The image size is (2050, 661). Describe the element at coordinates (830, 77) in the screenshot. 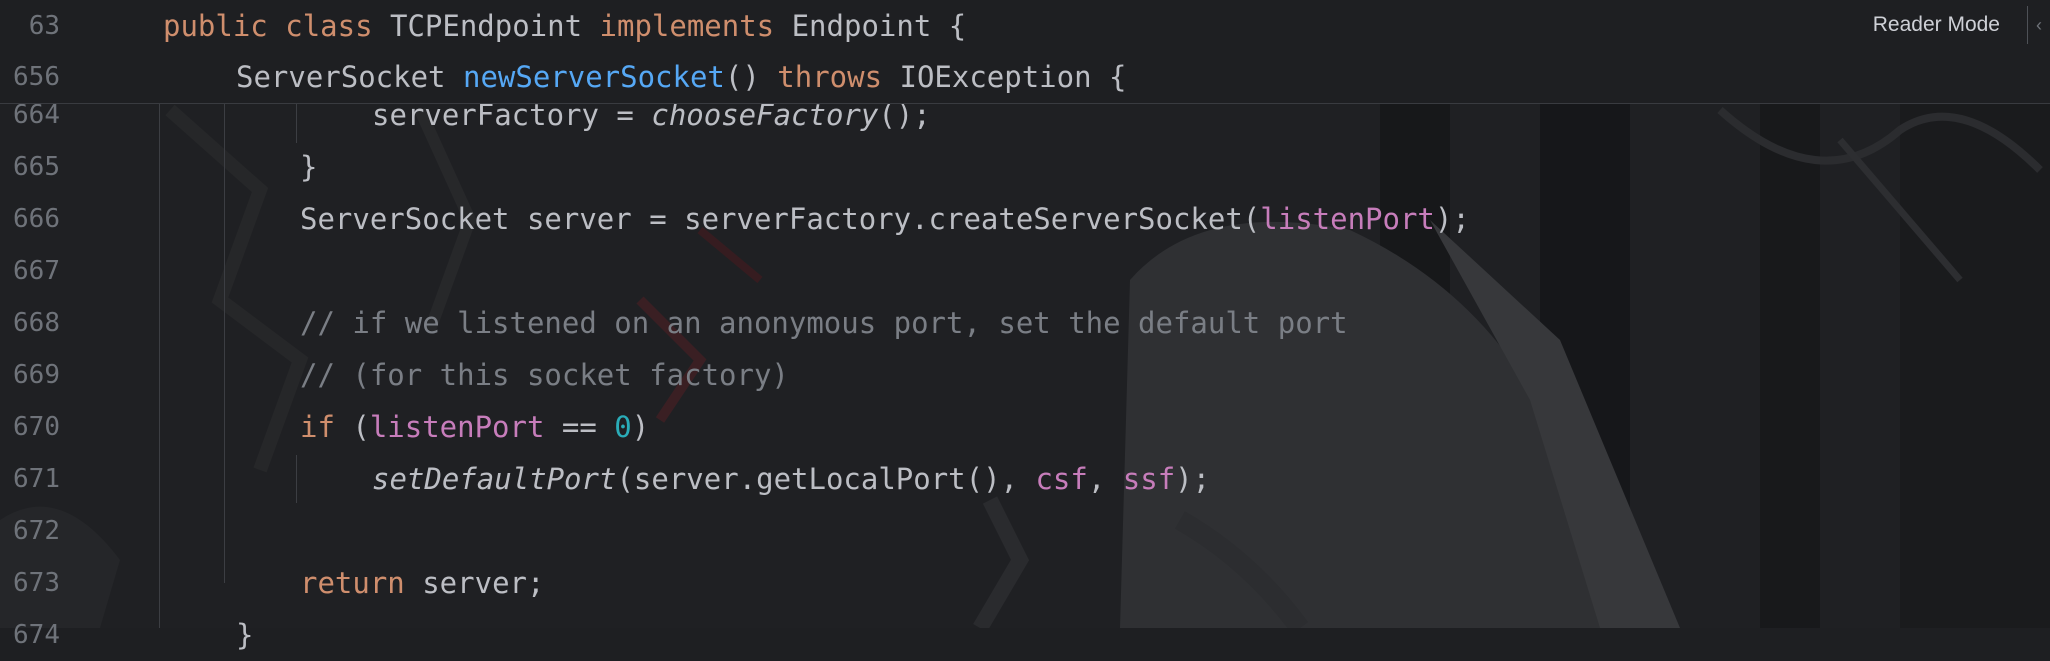

I see `code-token: throws` at that location.